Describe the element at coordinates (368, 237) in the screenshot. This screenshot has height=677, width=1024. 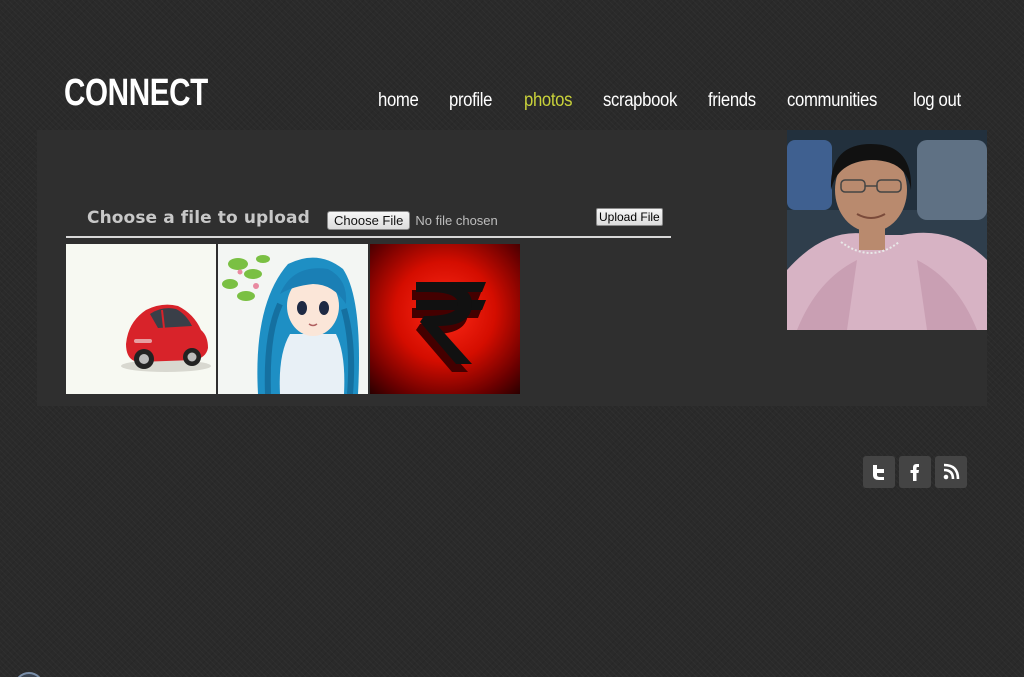
I see `divider` at that location.